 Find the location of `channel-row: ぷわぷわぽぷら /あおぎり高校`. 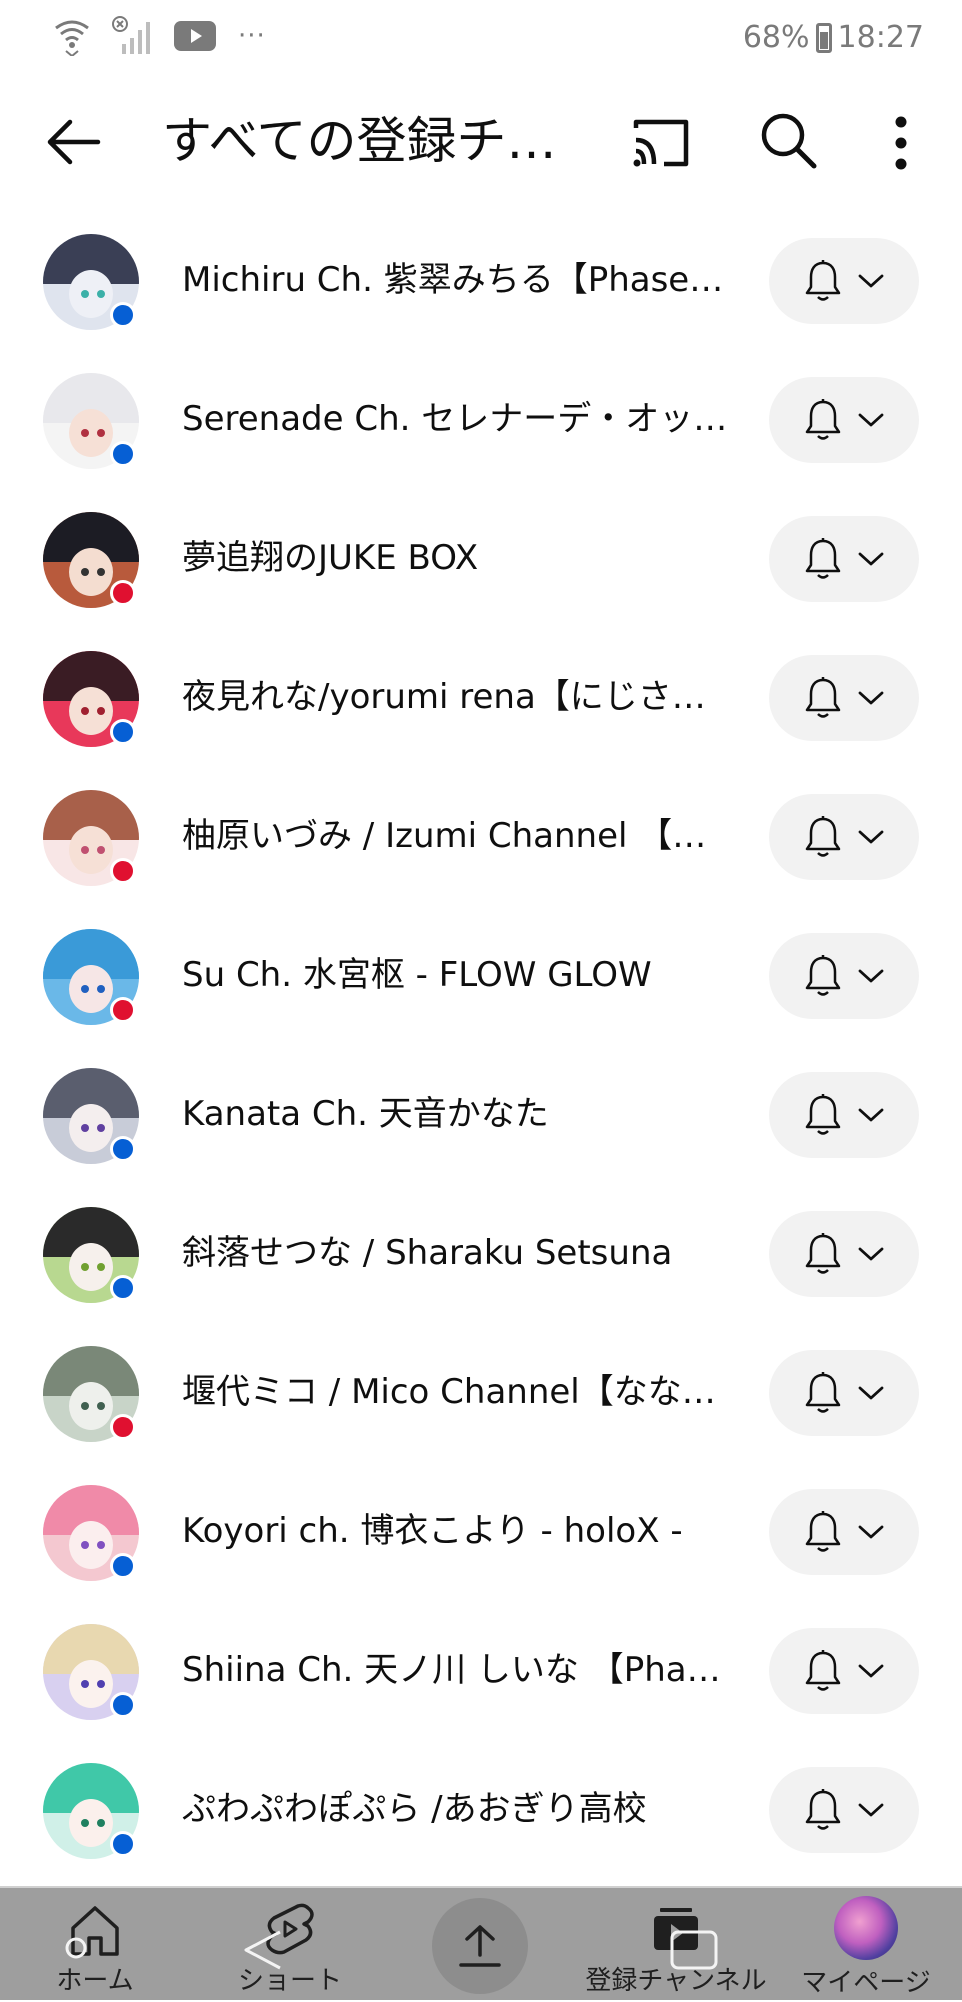

channel-row: ぷわぷわぽぷら /あおぎり高校 is located at coordinates (481, 1810).